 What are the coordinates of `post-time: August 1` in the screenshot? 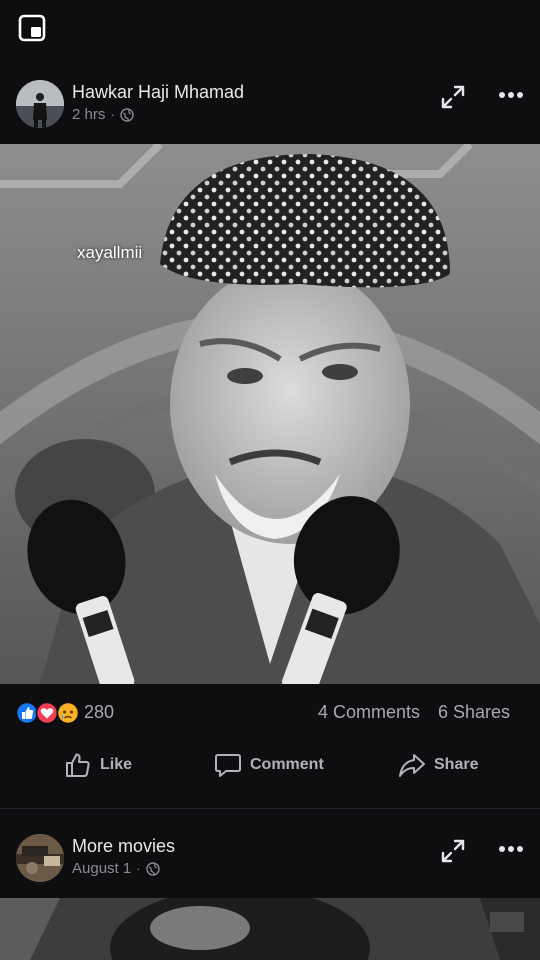 It's located at (102, 868).